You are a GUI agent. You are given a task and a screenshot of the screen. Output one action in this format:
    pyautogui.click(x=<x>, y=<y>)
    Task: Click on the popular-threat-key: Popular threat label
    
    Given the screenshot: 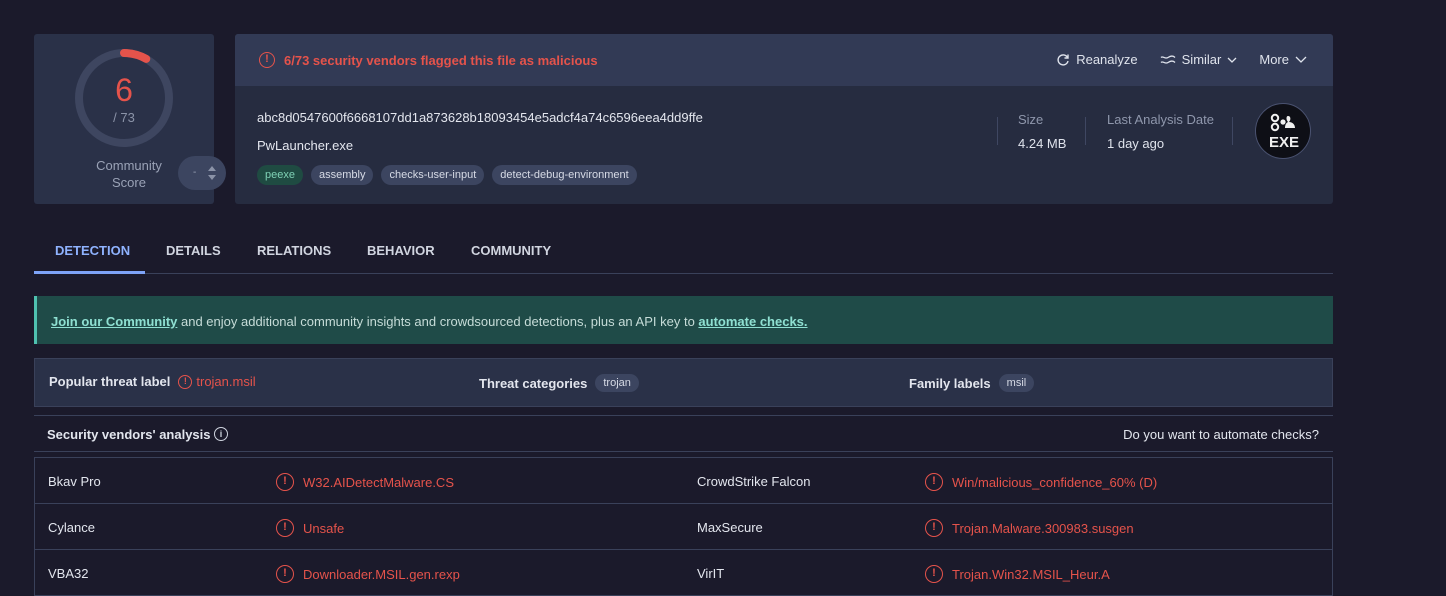 What is the action you would take?
    pyautogui.click(x=110, y=381)
    